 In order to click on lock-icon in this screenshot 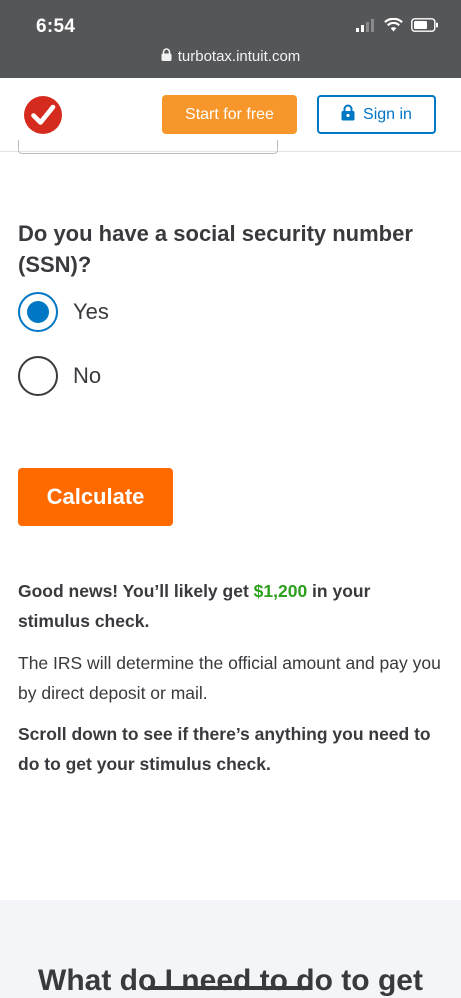, I will do `click(166, 56)`.